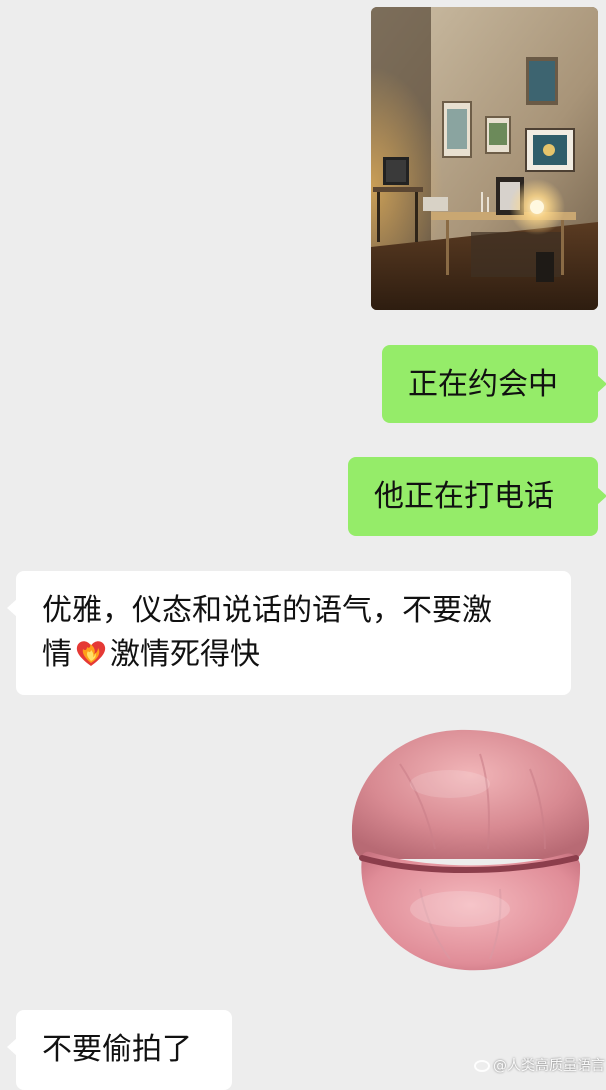 The image size is (606, 1090). What do you see at coordinates (91, 659) in the screenshot?
I see `heart-on-fire-icon` at bounding box center [91, 659].